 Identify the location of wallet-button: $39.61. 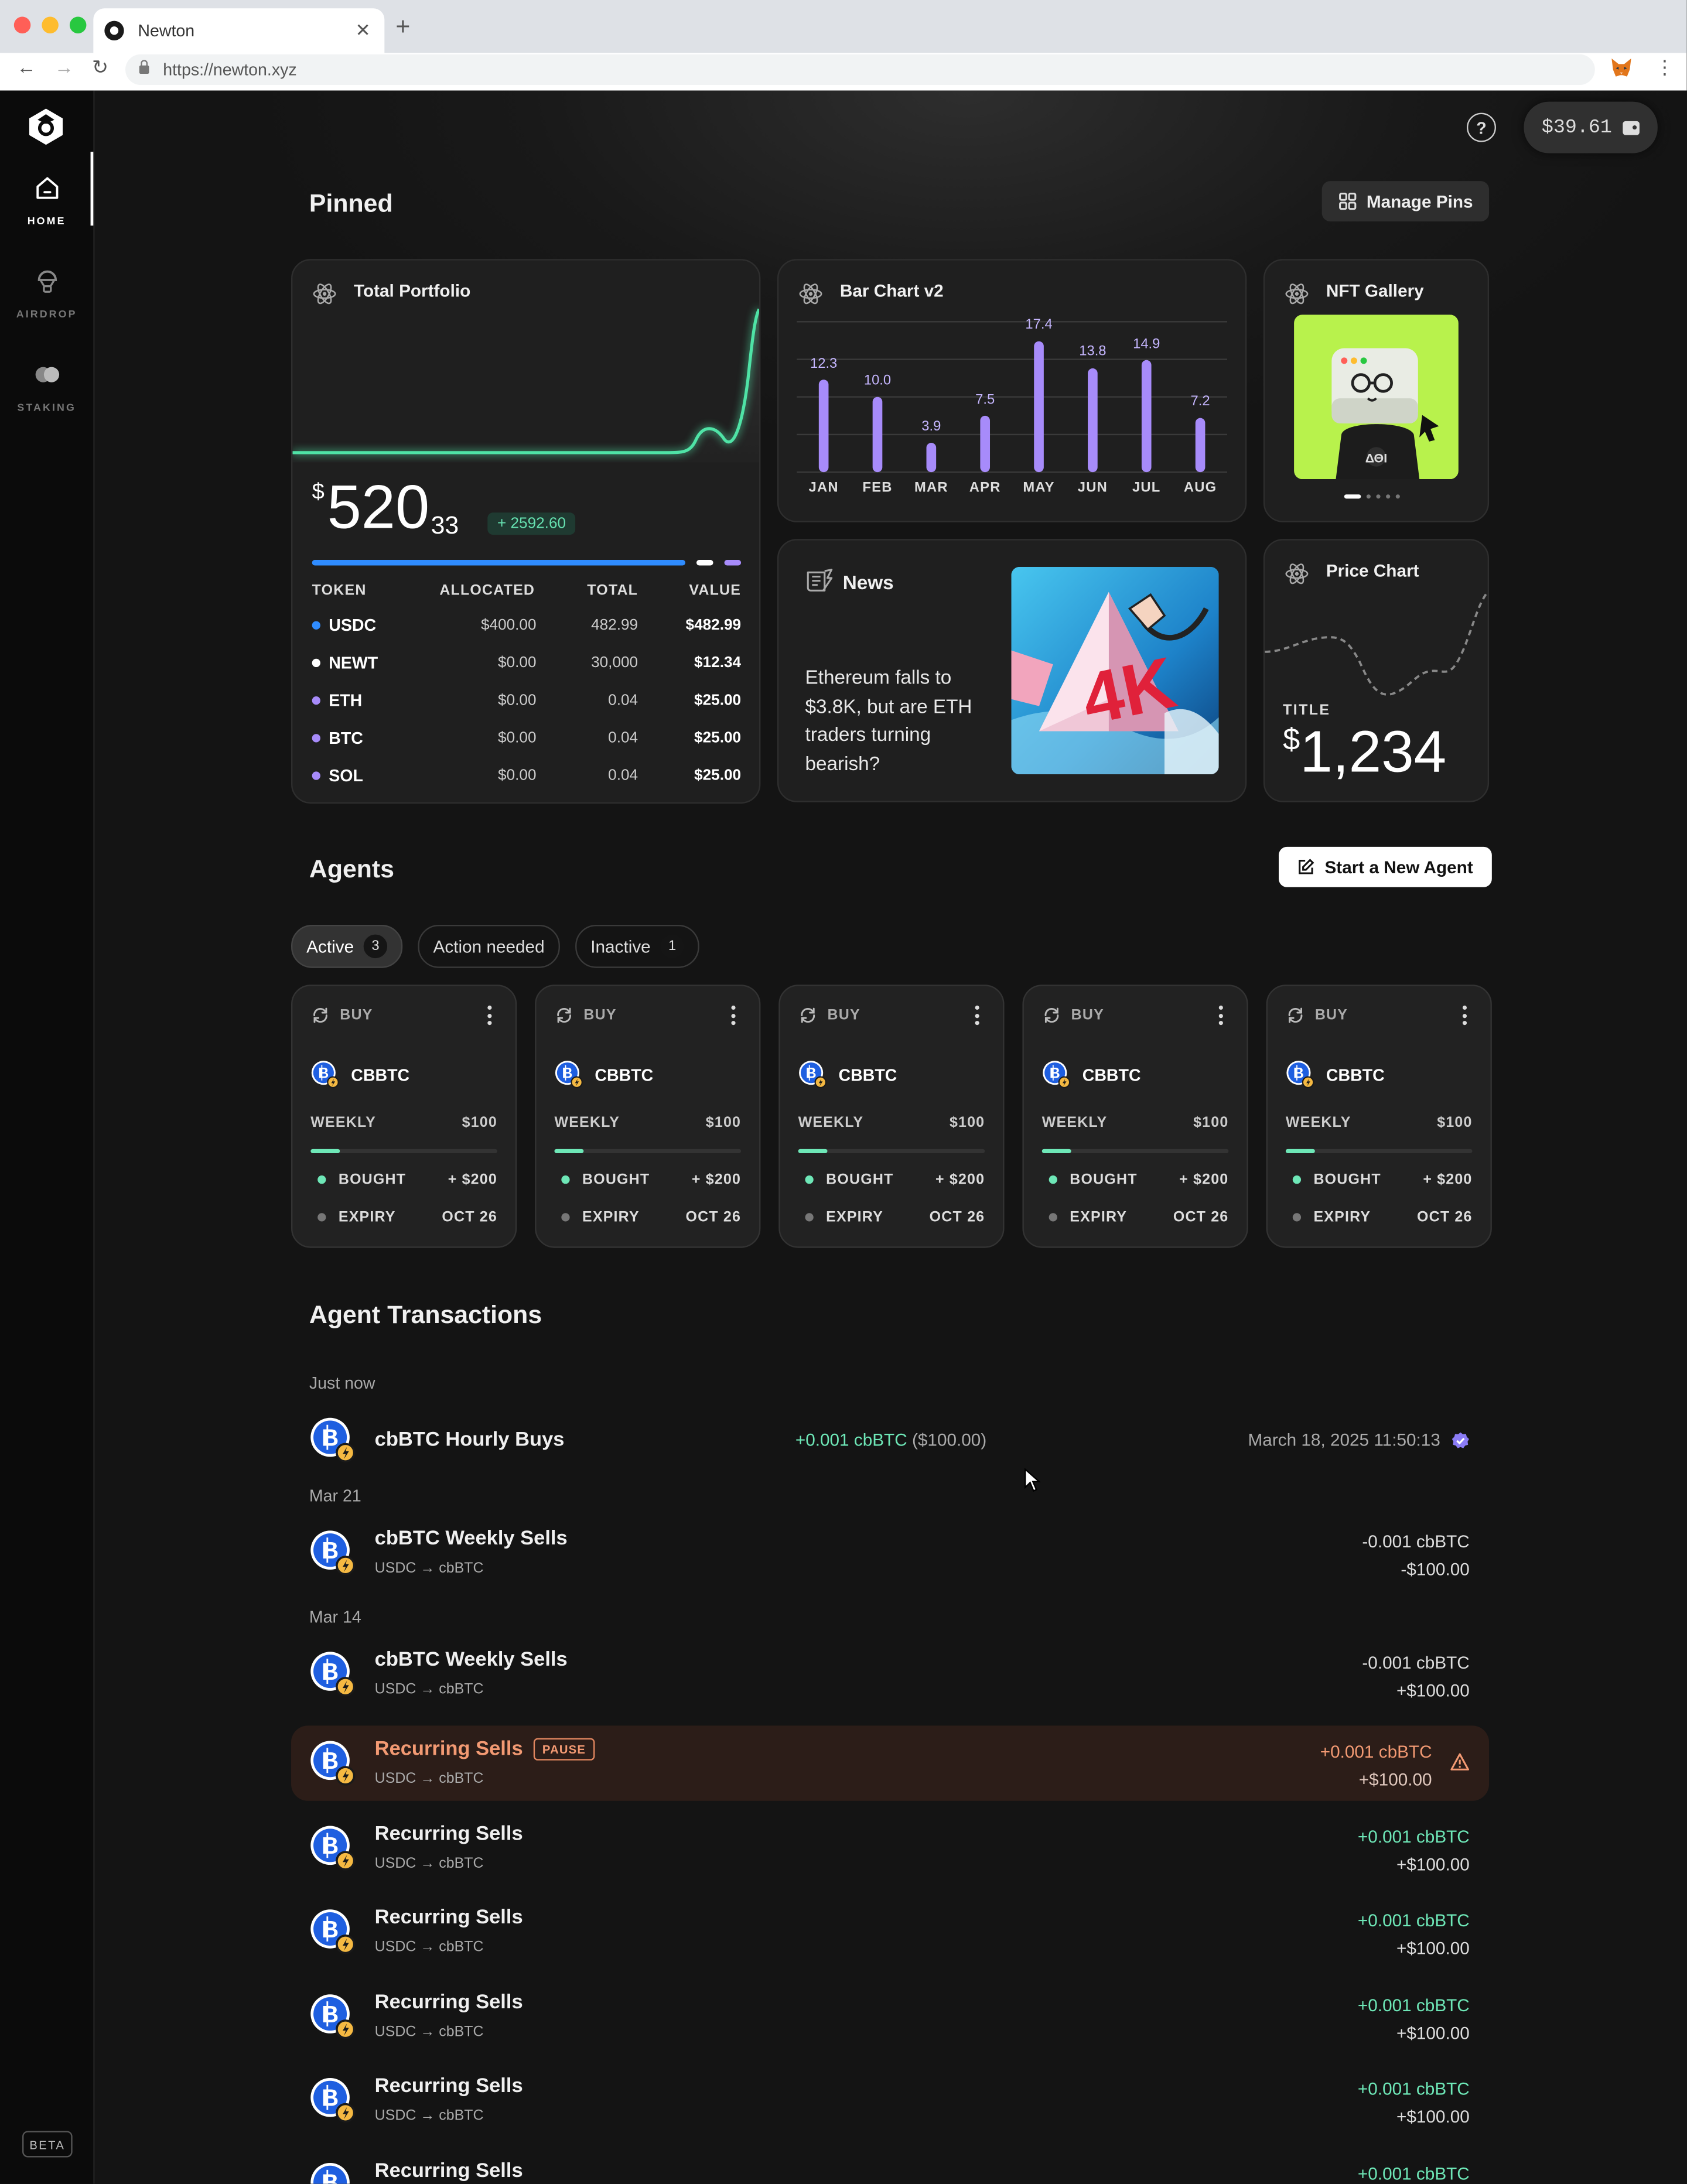
(1591, 127).